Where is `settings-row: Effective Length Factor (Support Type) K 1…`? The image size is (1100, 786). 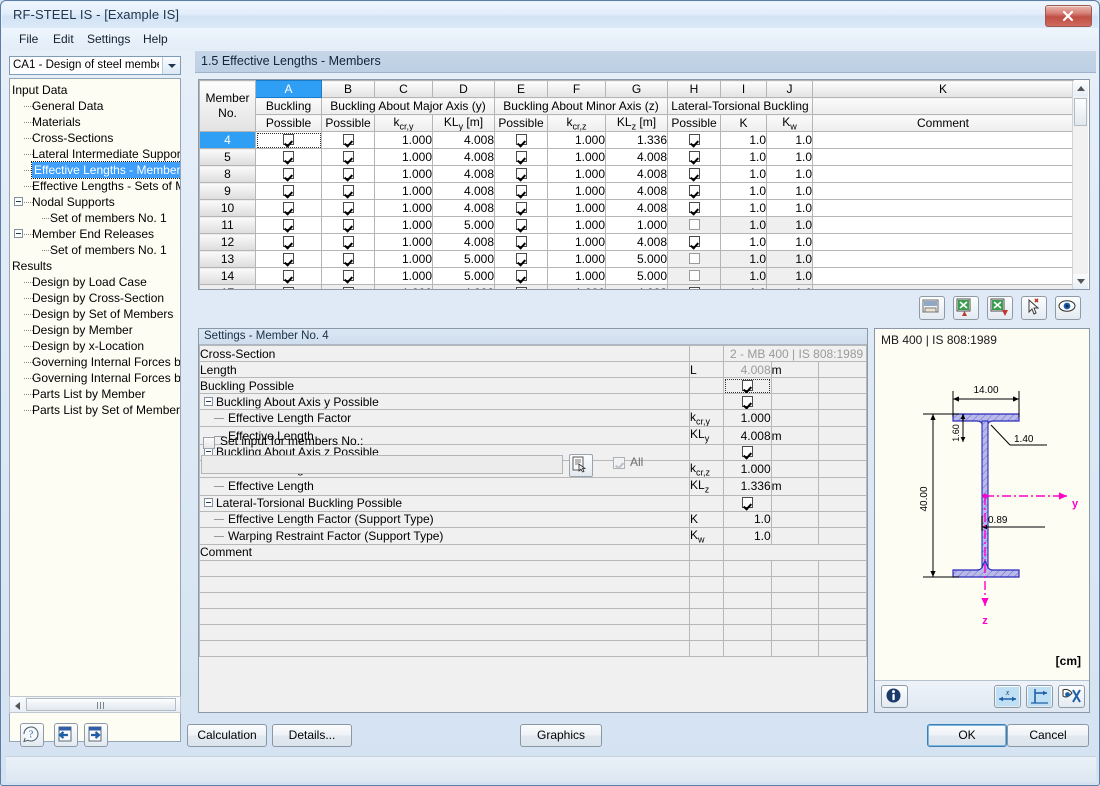 settings-row: Effective Length Factor (Support Type) K 1… is located at coordinates (533, 519).